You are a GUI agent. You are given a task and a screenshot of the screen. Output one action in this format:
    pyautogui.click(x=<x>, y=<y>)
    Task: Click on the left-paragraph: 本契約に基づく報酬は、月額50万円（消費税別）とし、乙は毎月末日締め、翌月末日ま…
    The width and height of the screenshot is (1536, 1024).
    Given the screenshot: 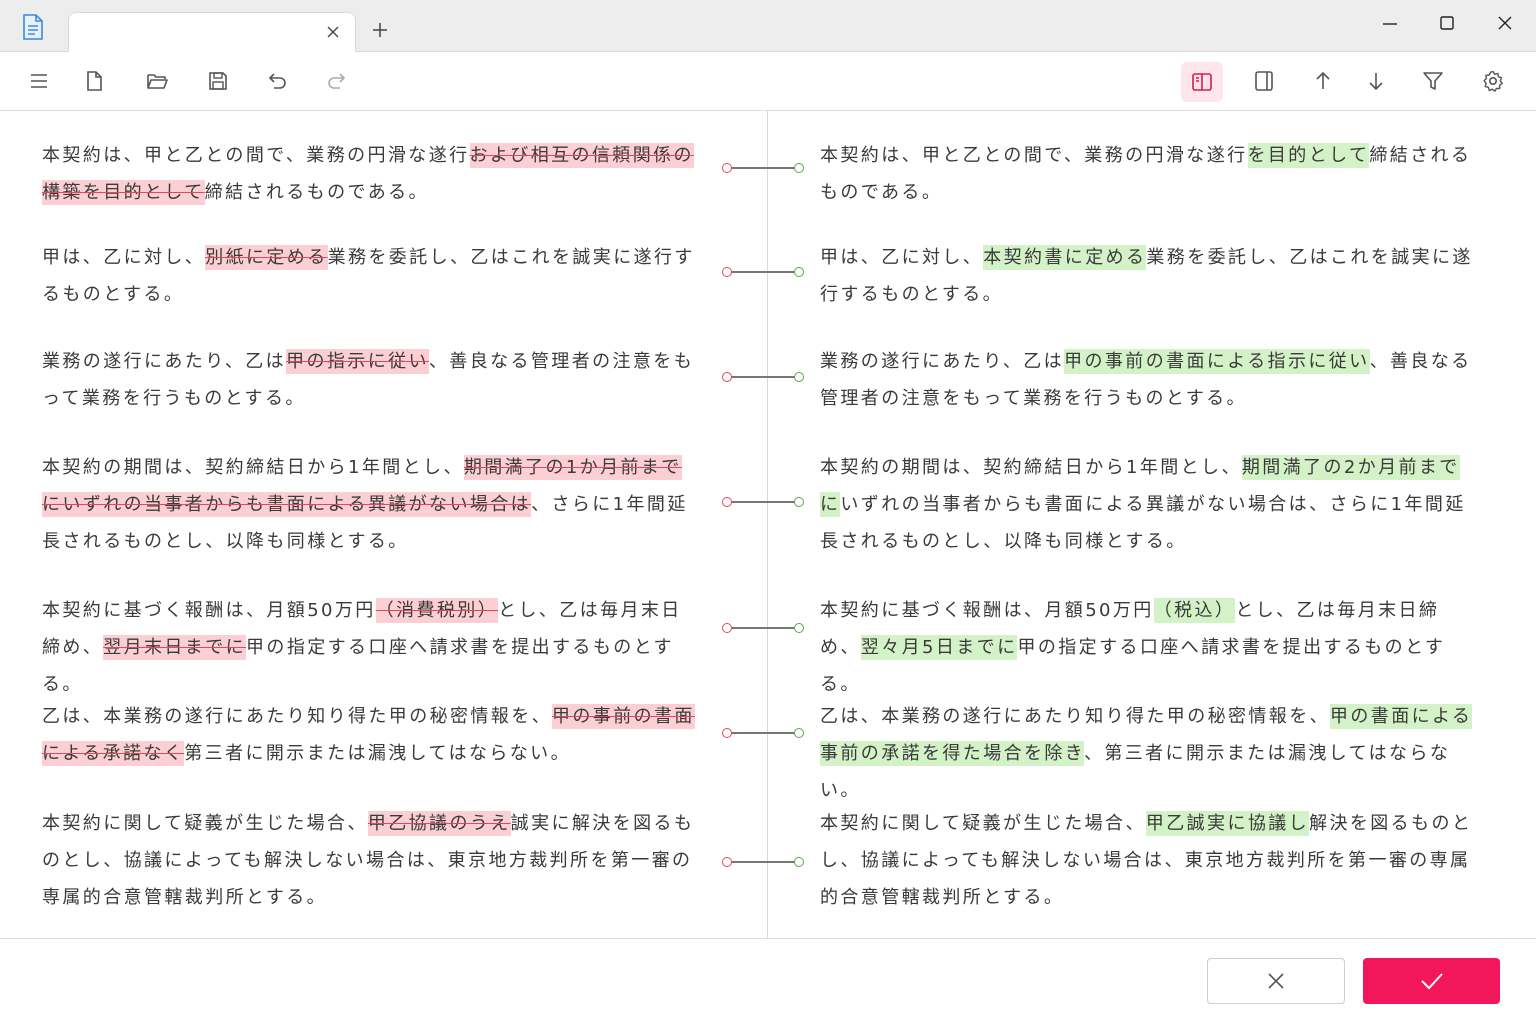 What is the action you would take?
    pyautogui.click(x=372, y=647)
    